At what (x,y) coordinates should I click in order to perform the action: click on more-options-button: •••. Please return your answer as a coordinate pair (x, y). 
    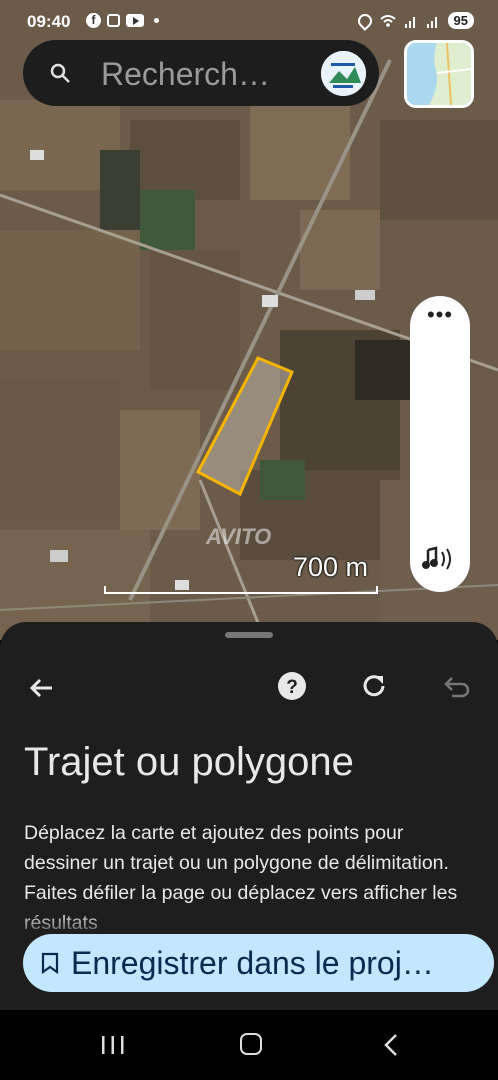
    Looking at the image, I should click on (440, 320).